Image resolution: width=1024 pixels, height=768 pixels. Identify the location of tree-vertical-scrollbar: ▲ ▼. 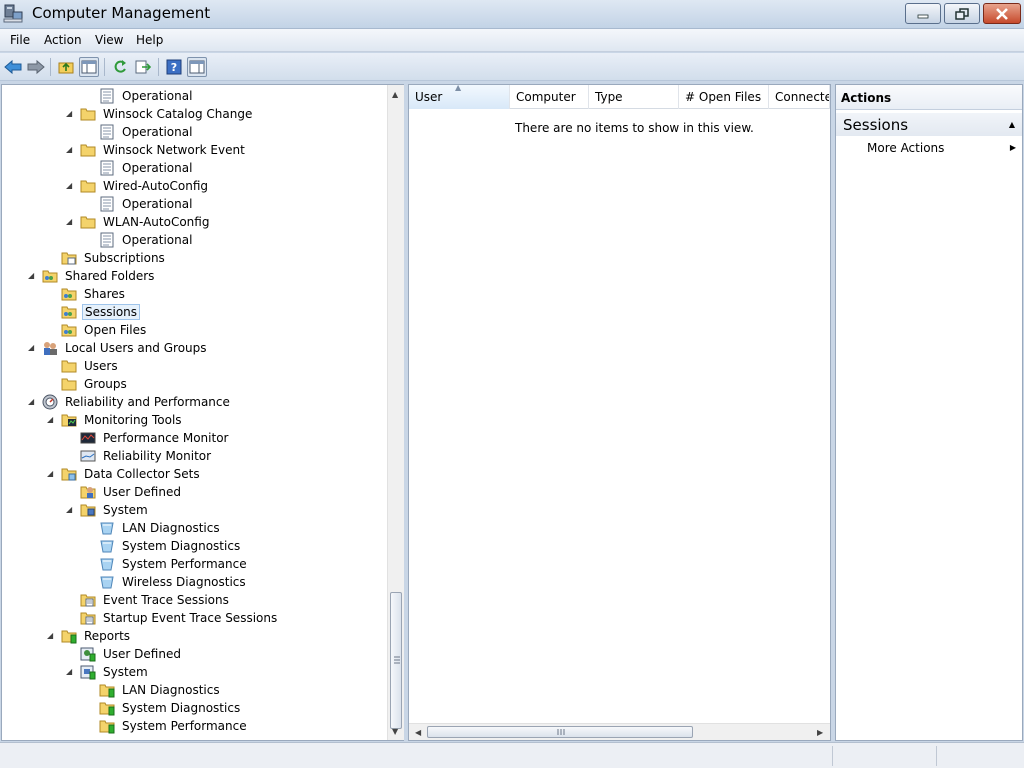
(395, 412).